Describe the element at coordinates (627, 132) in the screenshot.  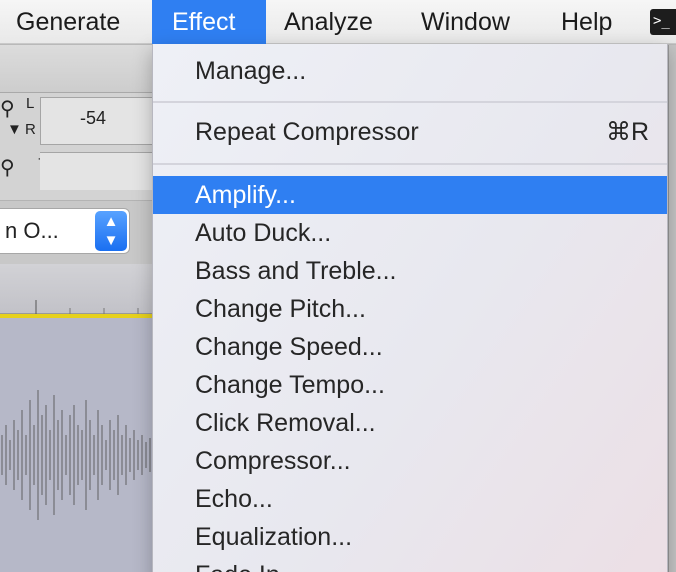
I see `menu-item-shortcut: ⌘R` at that location.